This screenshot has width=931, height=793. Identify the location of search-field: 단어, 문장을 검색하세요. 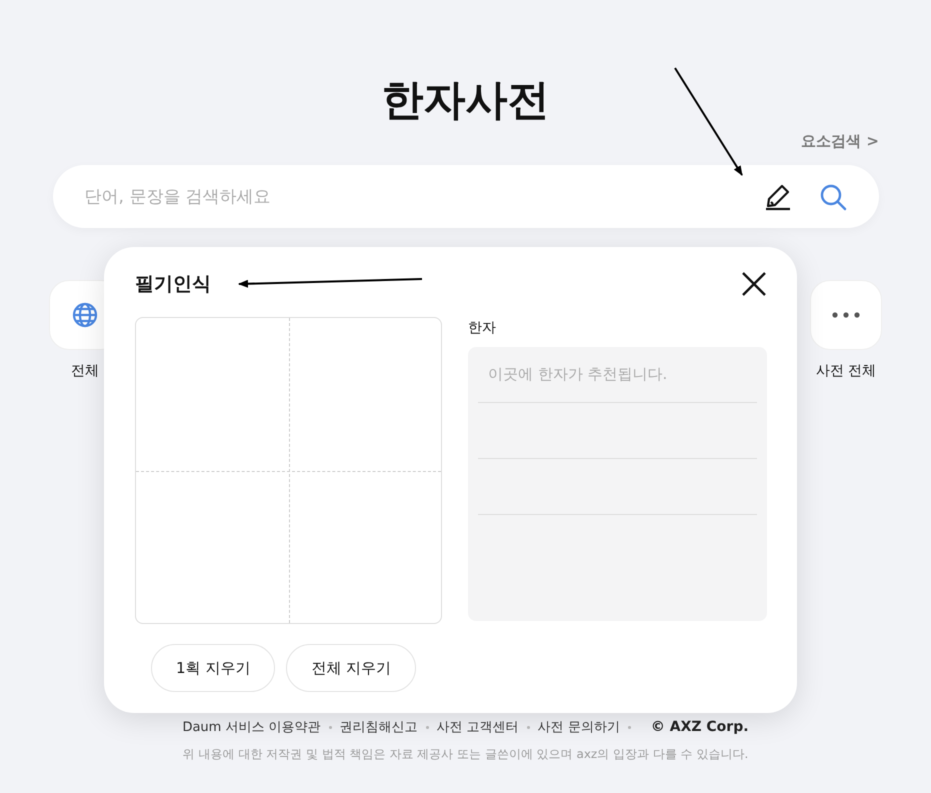
(465, 196).